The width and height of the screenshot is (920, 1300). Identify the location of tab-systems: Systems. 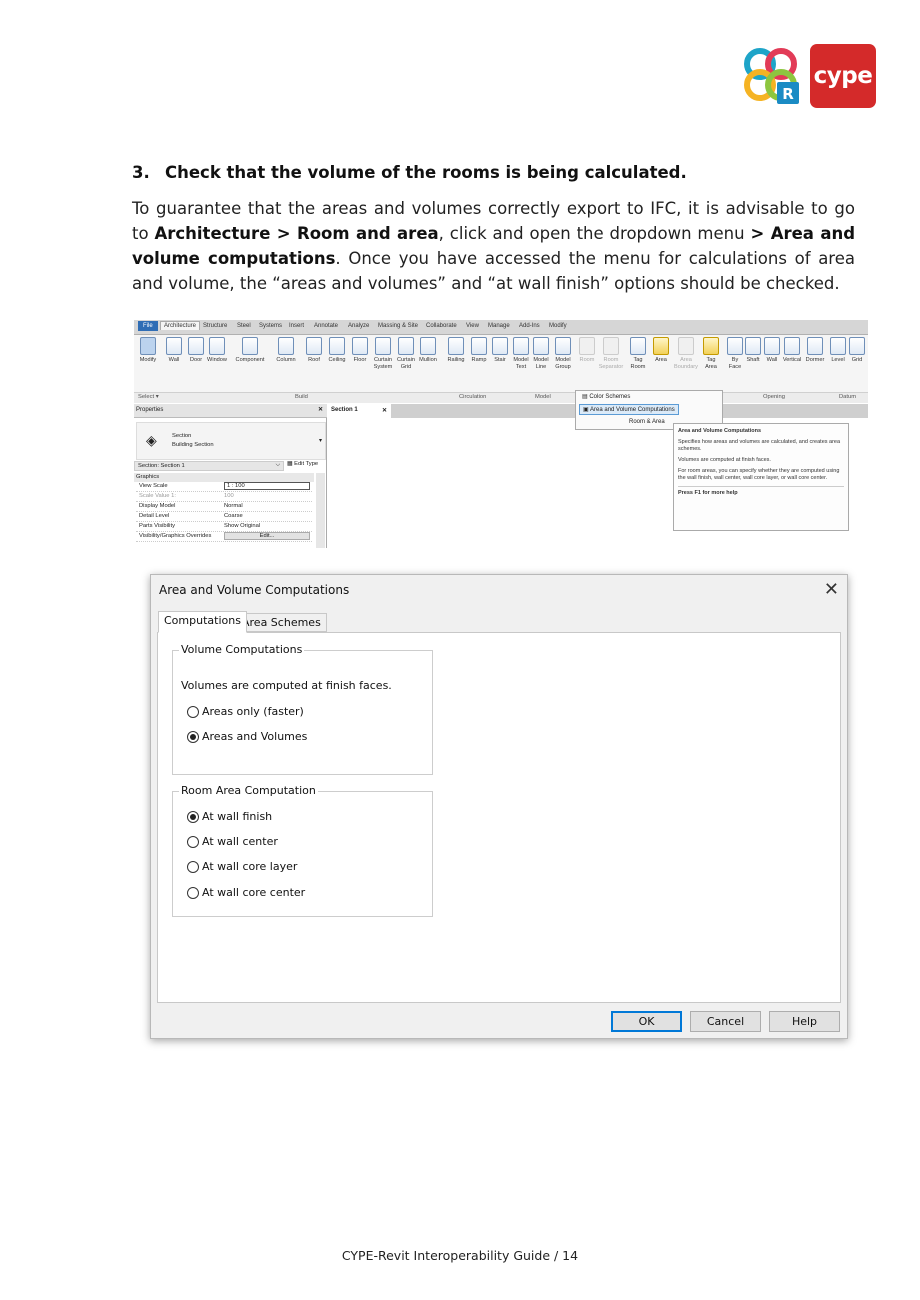
(270, 326).